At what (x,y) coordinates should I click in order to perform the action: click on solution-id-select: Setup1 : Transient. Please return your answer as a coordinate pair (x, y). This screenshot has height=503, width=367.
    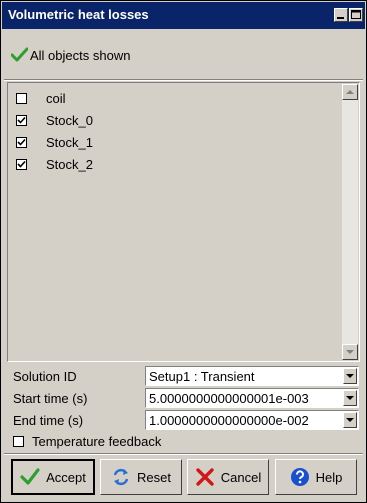
    Looking at the image, I should click on (252, 376).